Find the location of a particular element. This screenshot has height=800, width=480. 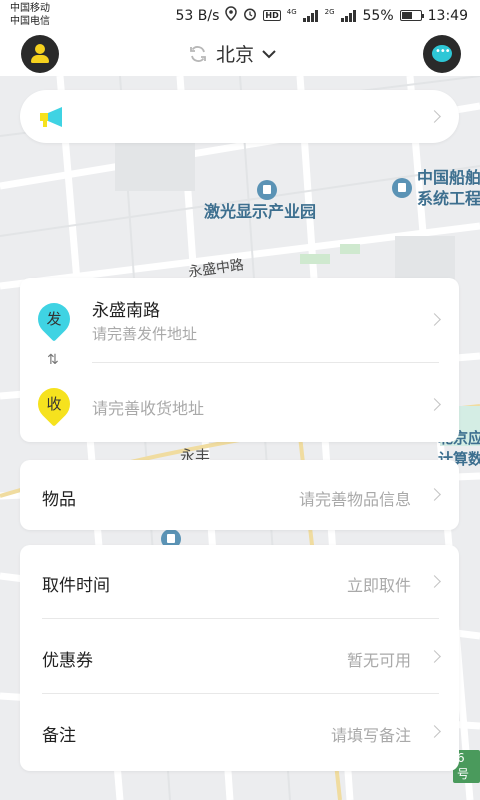

chevron-down-icon is located at coordinates (269, 53).